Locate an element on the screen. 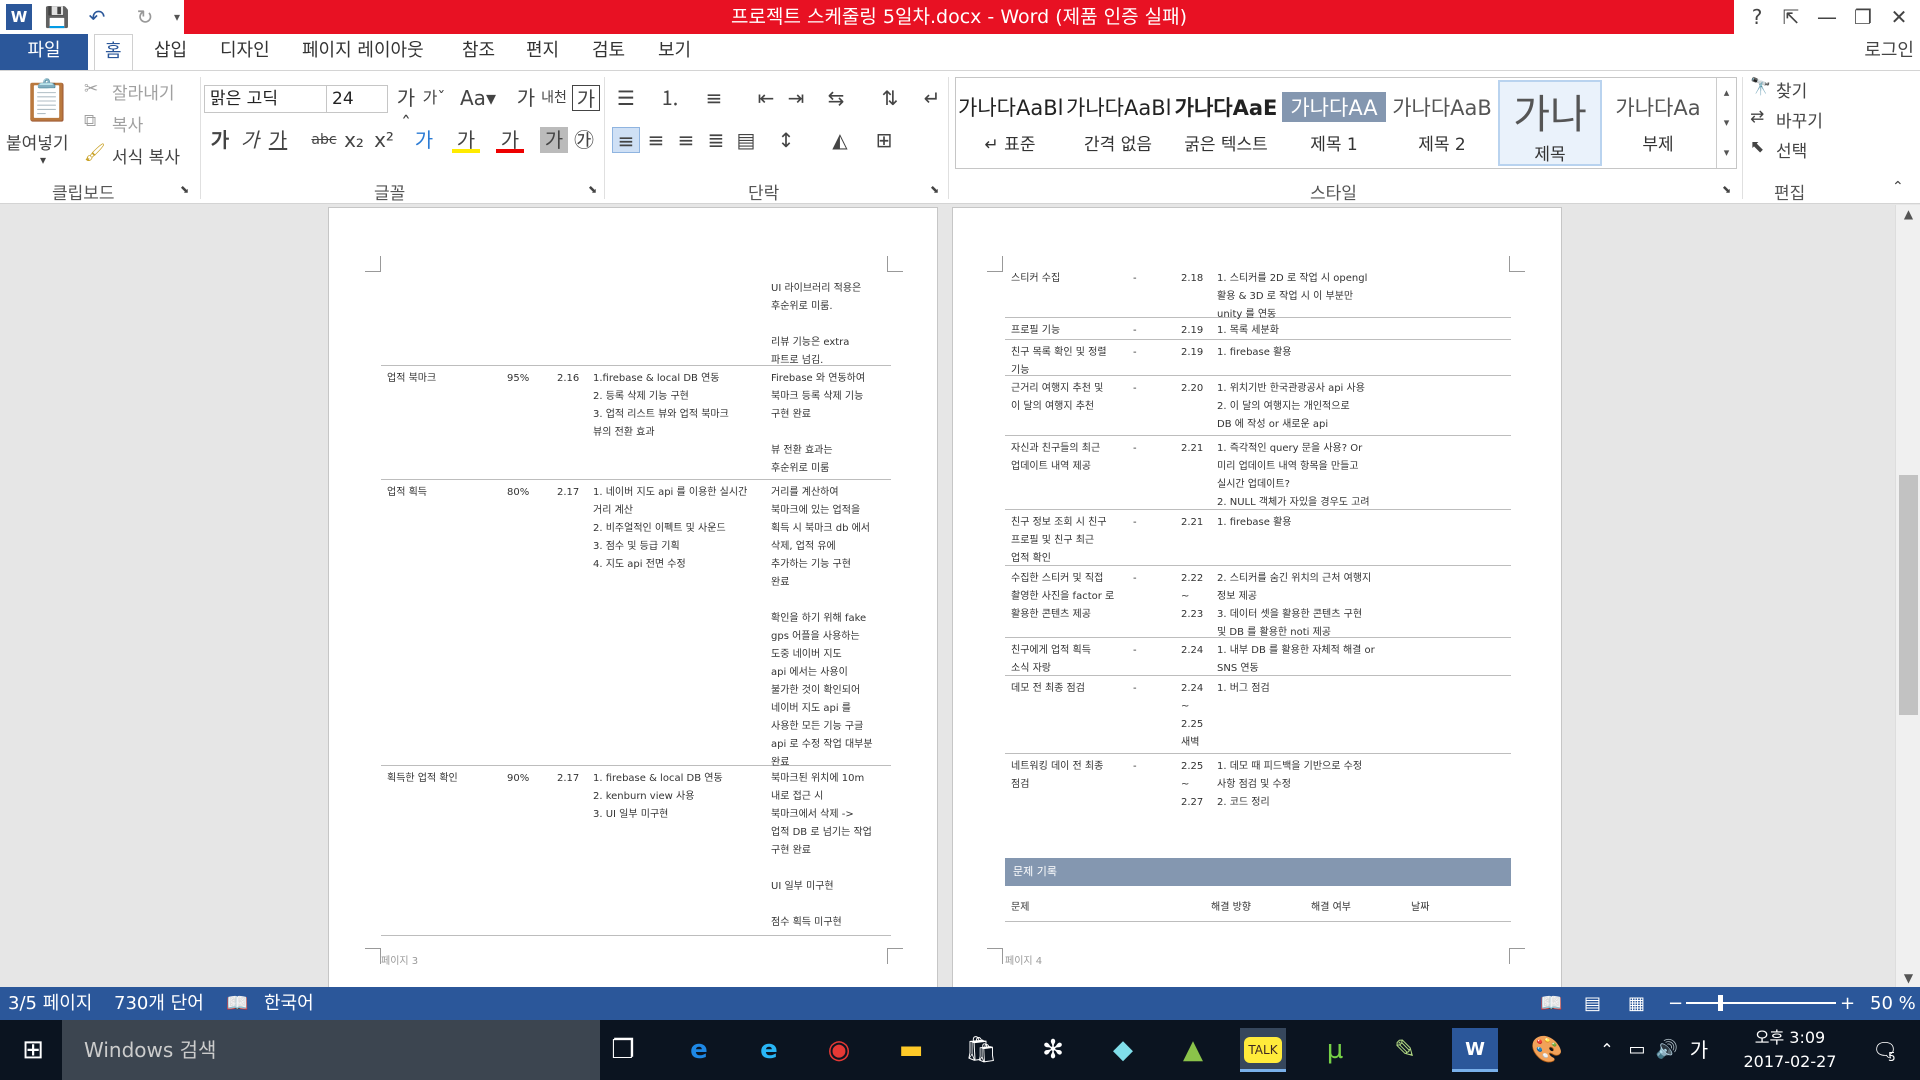 This screenshot has height=1080, width=1920. highlight-icon: 가 is located at coordinates (466, 140).